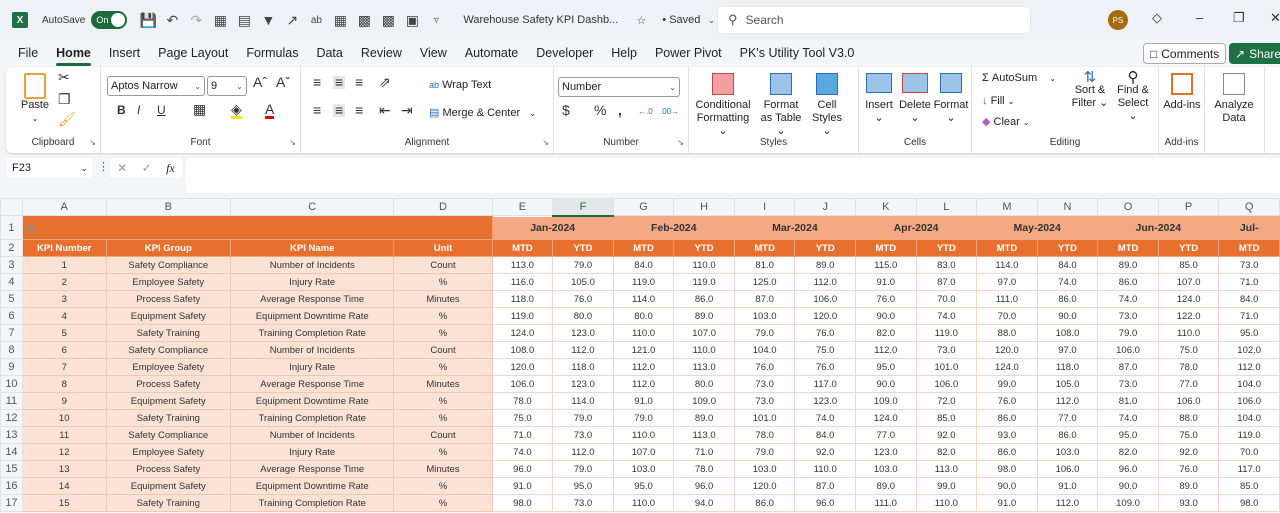 This screenshot has height=513, width=1280. Describe the element at coordinates (946, 418) in the screenshot. I see `value-cell: 85.0` at that location.